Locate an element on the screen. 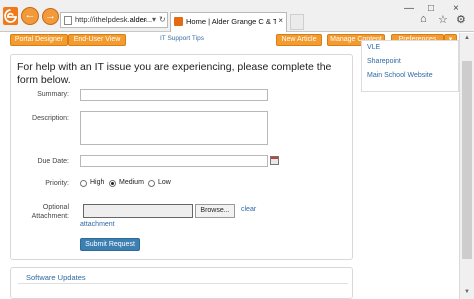  new-tab-button is located at coordinates (297, 22).